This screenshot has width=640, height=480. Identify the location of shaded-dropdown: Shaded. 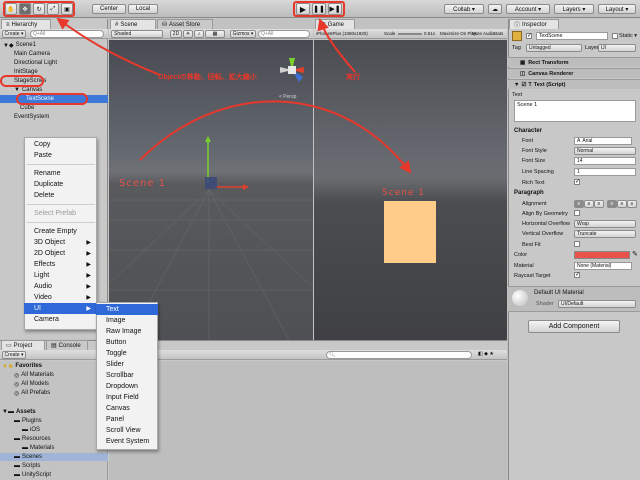
(137, 34).